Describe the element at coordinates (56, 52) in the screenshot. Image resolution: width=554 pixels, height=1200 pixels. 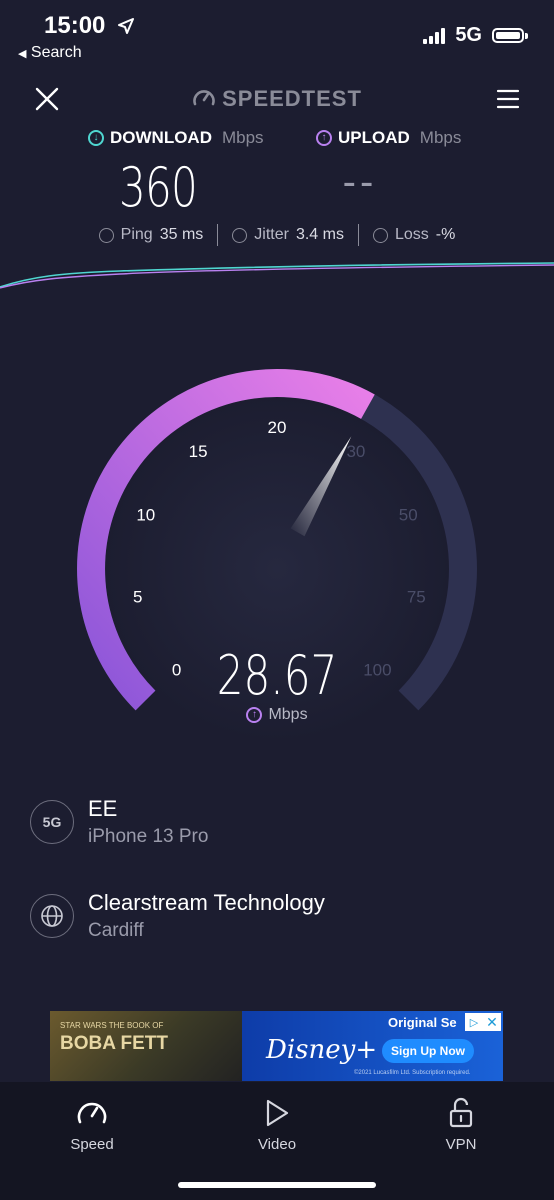
I see `back-label: Search` at that location.